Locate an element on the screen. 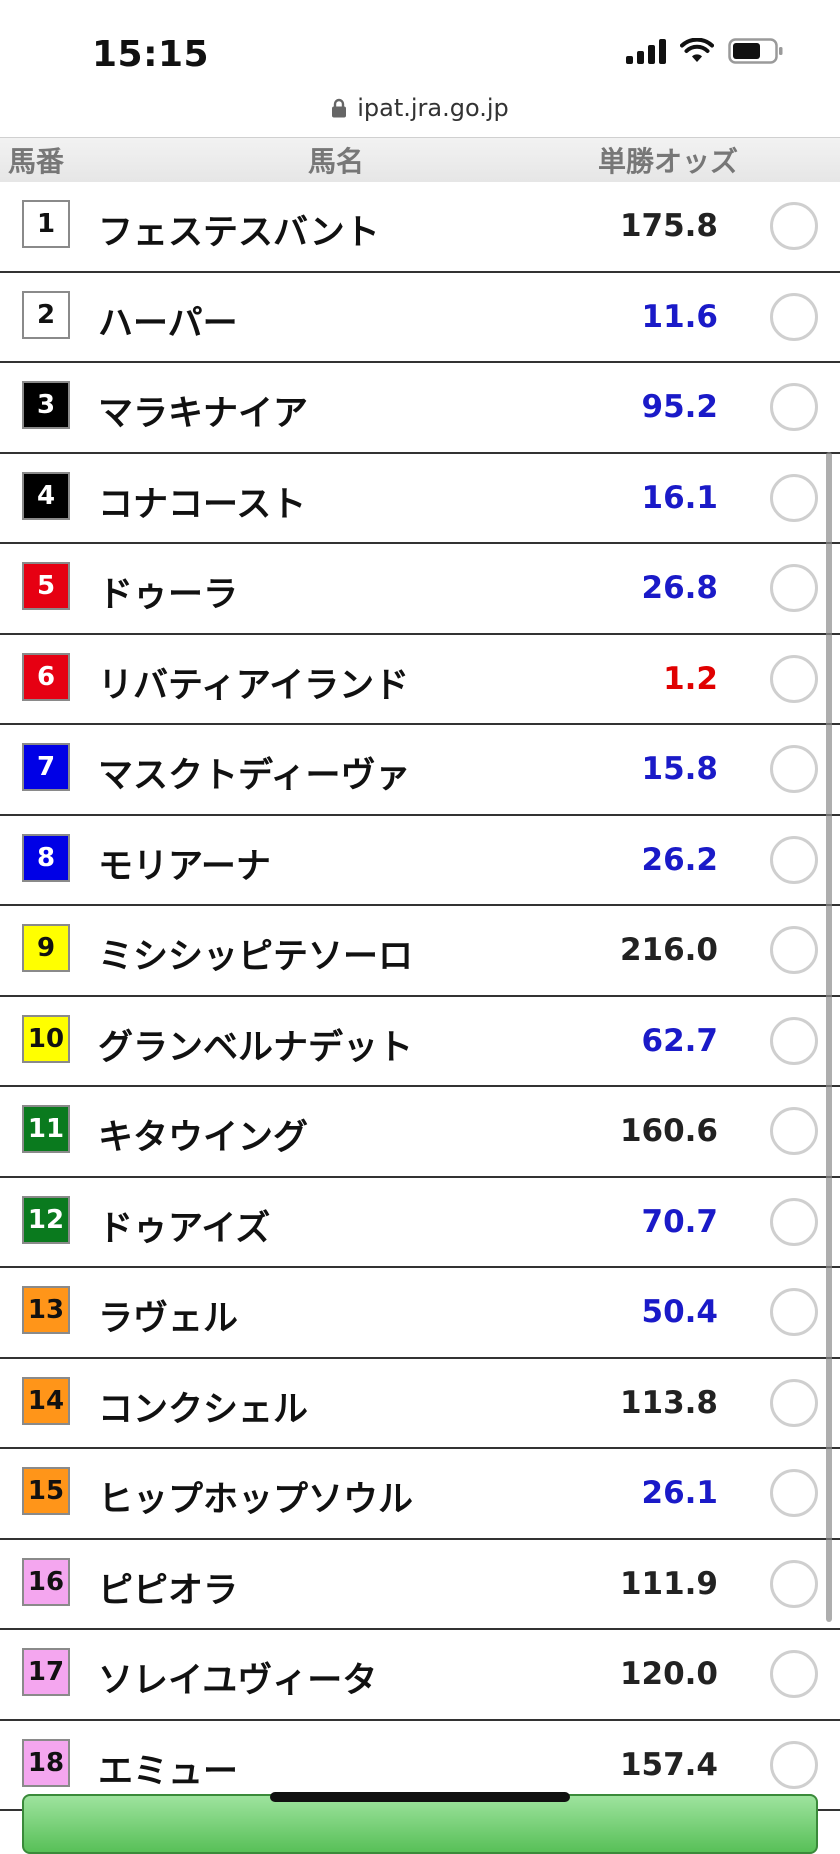 The height and width of the screenshot is (1854, 840). table-row: 10 グランベルナデット 62.7 is located at coordinates (420, 1041).